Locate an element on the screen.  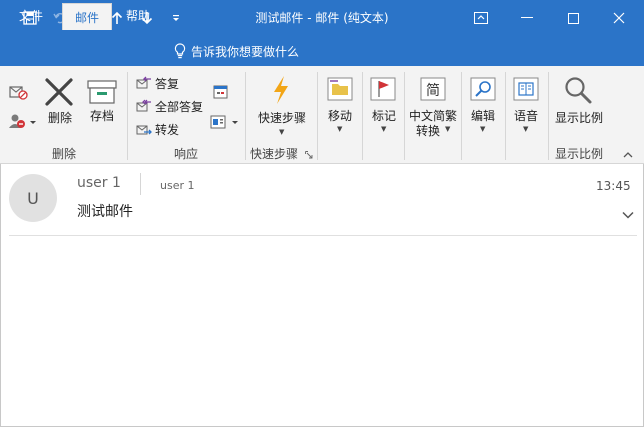
message-time: 13:45 is located at coordinates (613, 186).